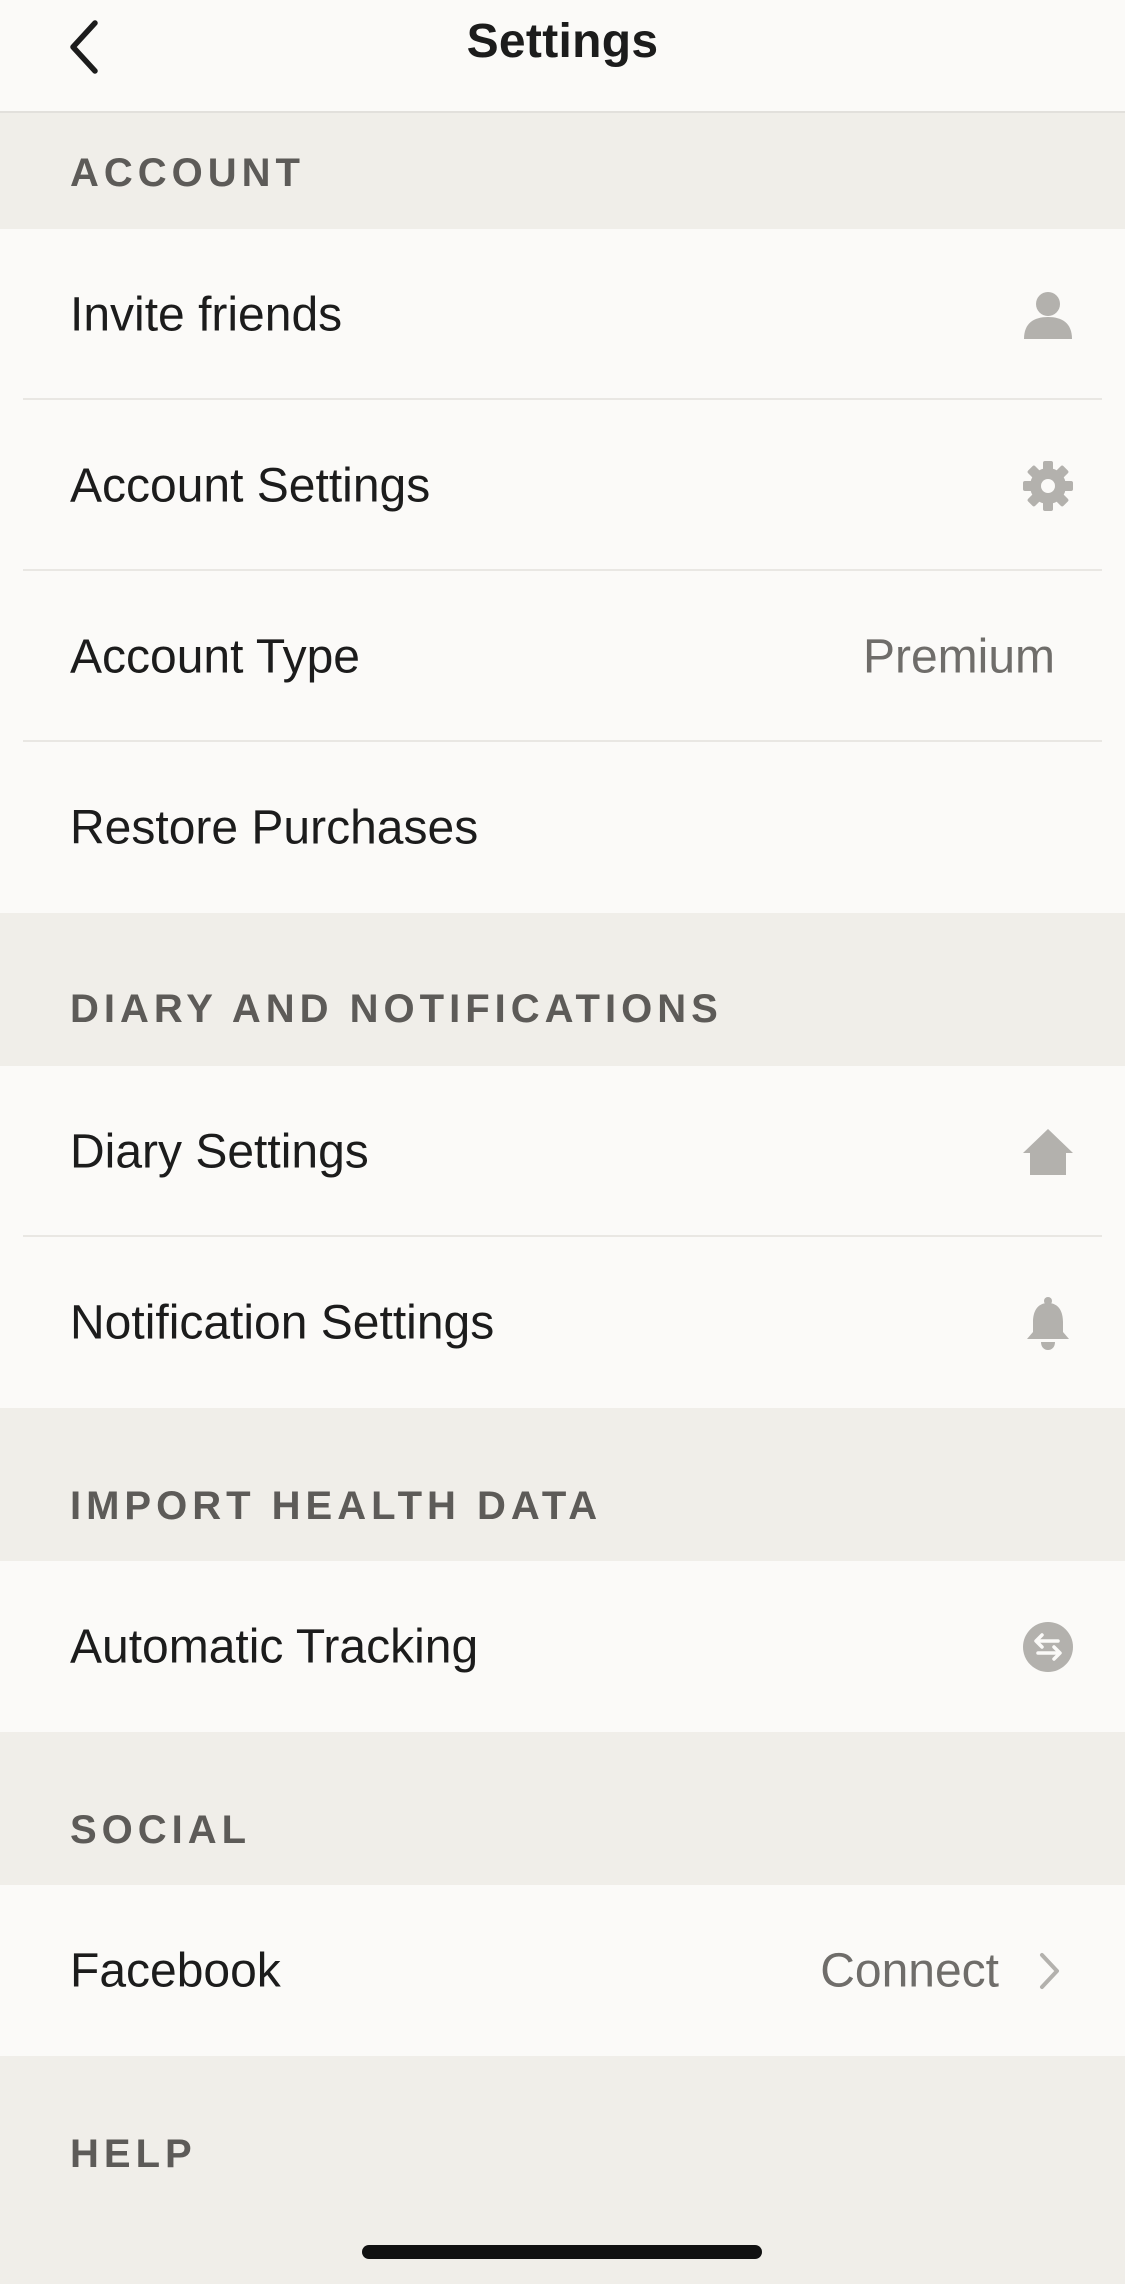 Image resolution: width=1125 pixels, height=2284 pixels. Describe the element at coordinates (250, 485) in the screenshot. I see `row-label: Account Settings` at that location.